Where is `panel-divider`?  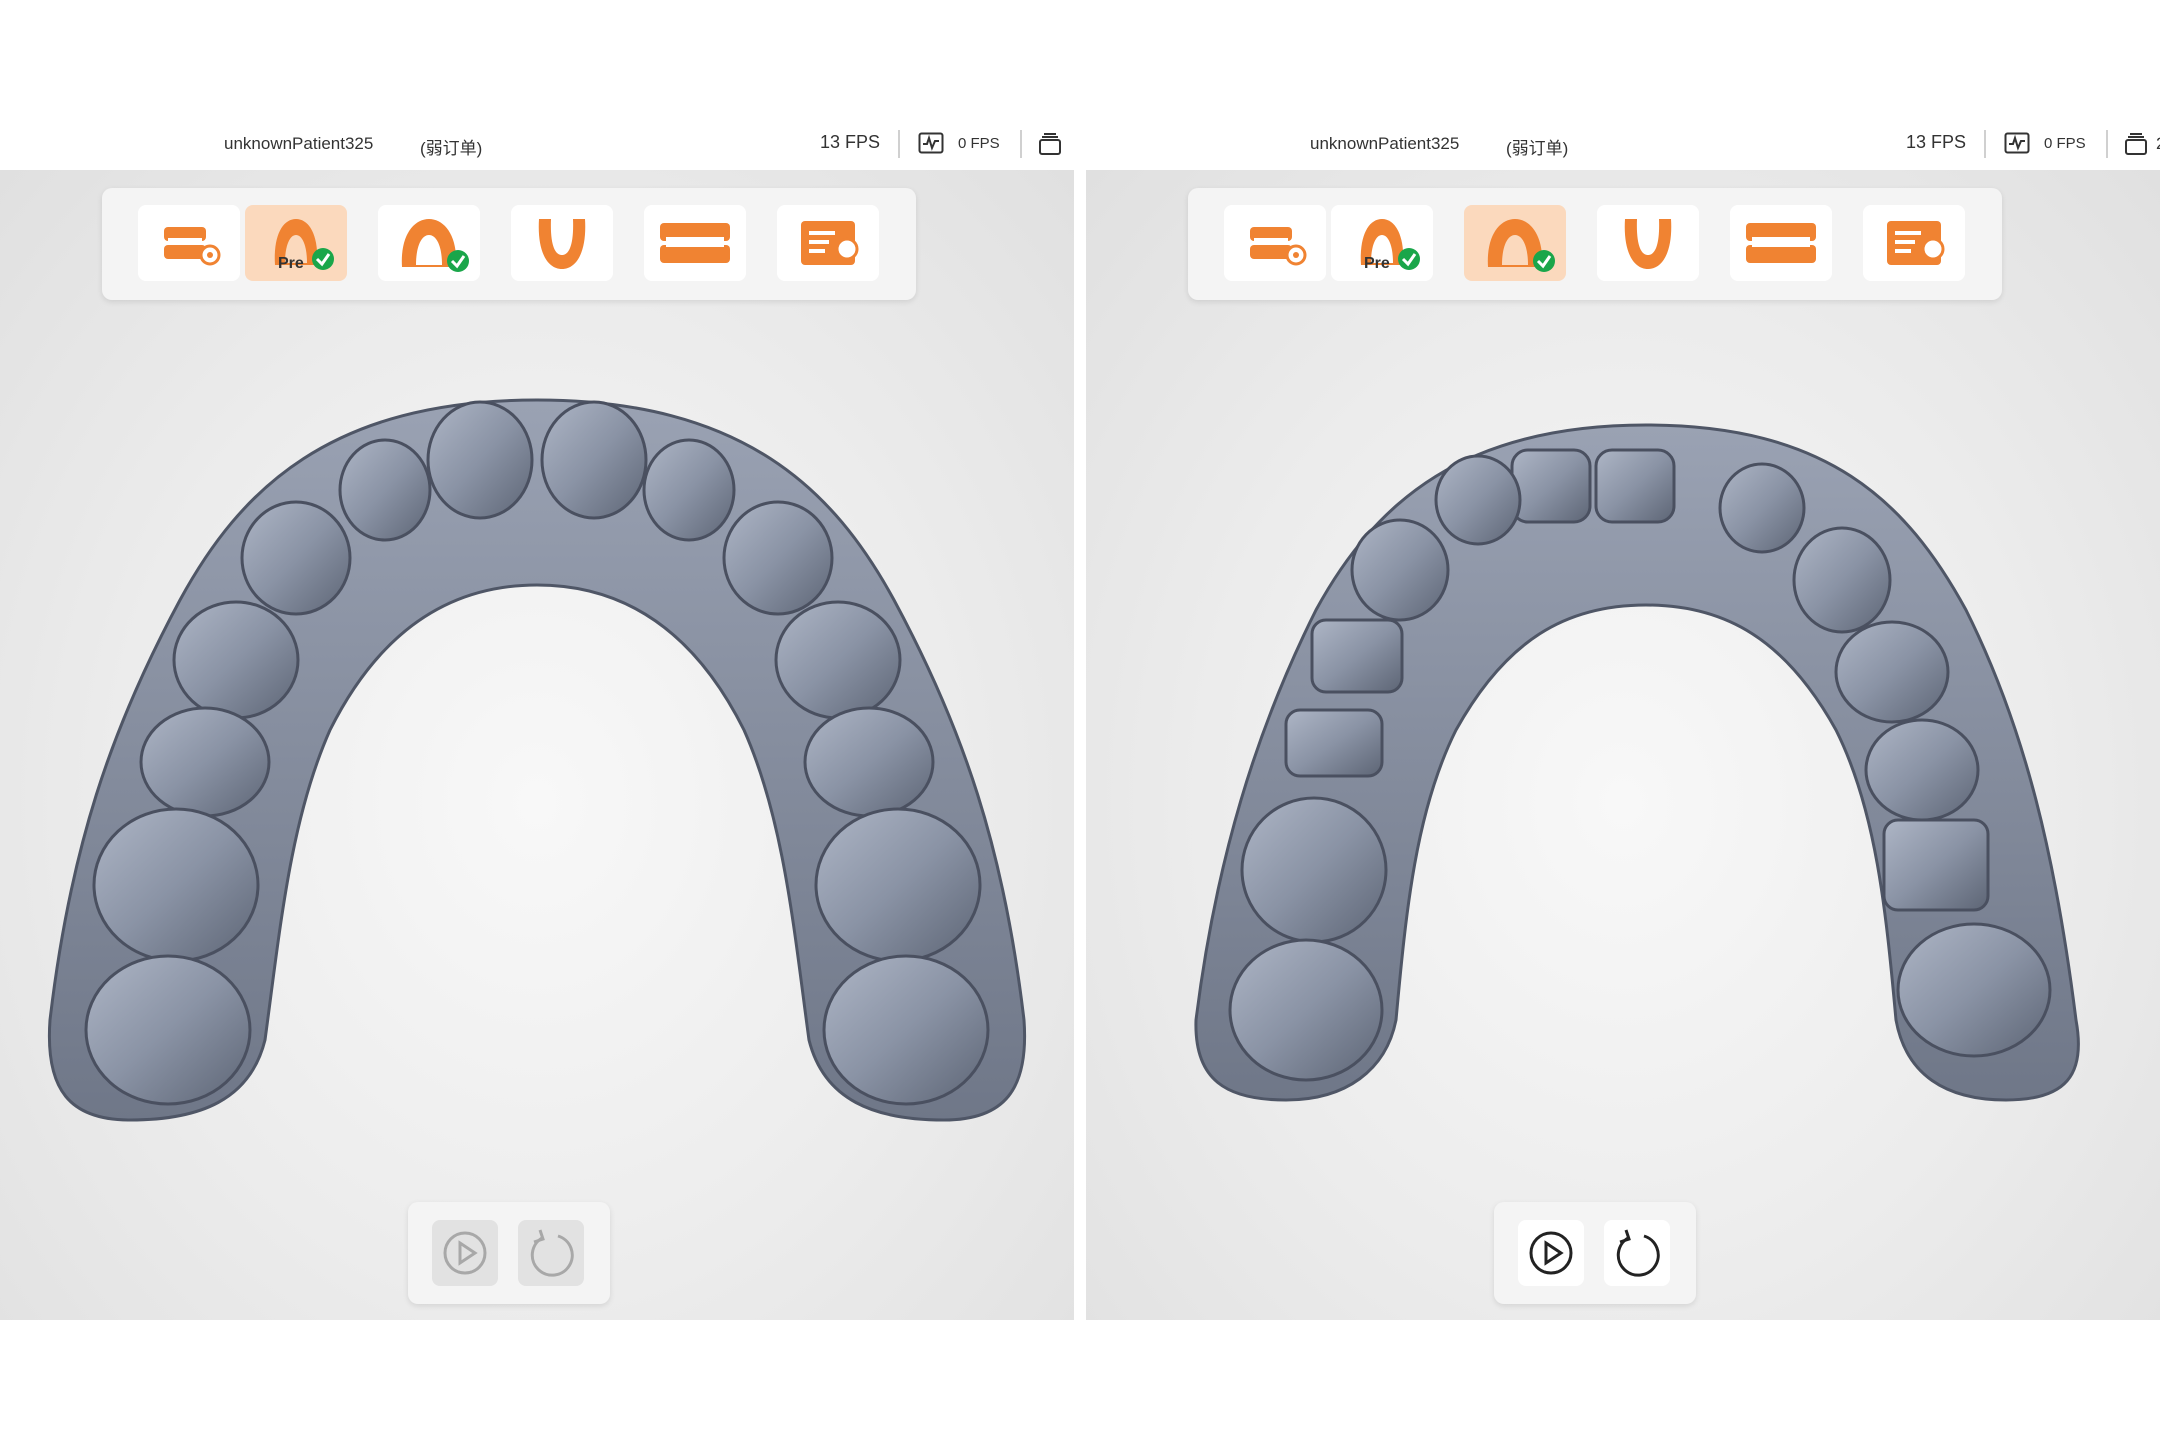
panel-divider is located at coordinates (1080, 745).